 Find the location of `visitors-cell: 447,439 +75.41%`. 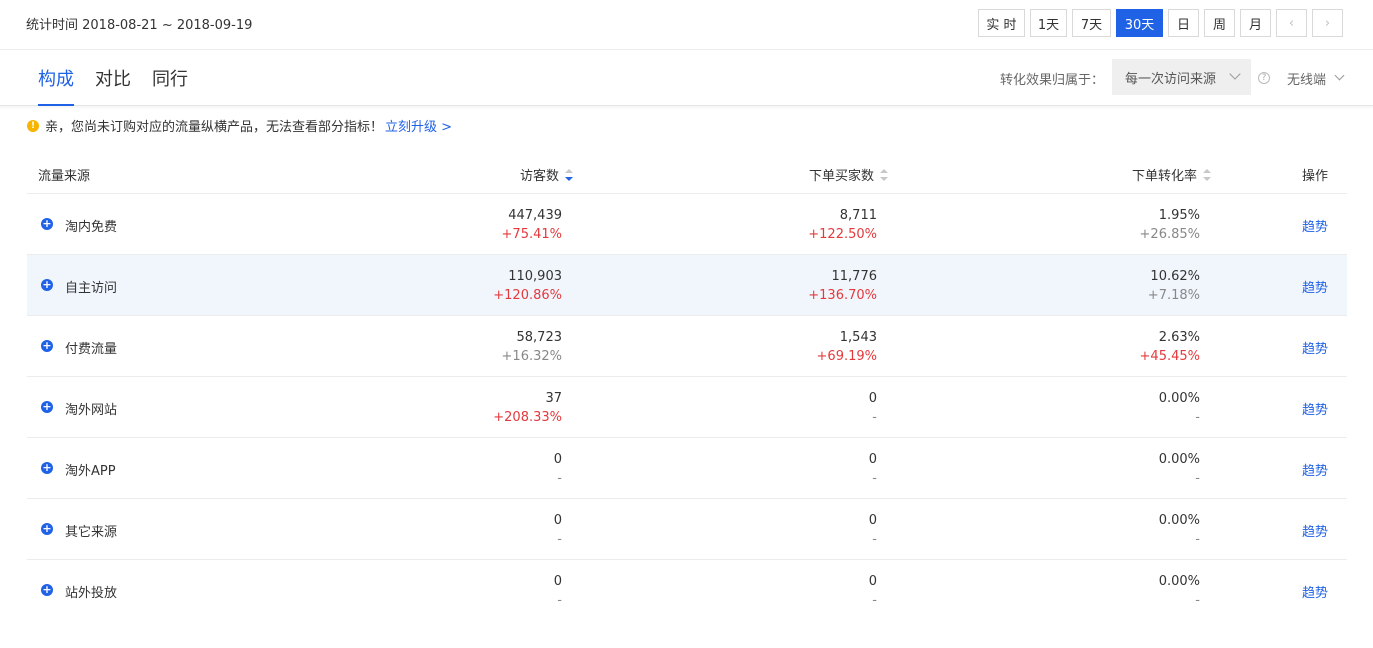

visitors-cell: 447,439 +75.41% is located at coordinates (532, 225).